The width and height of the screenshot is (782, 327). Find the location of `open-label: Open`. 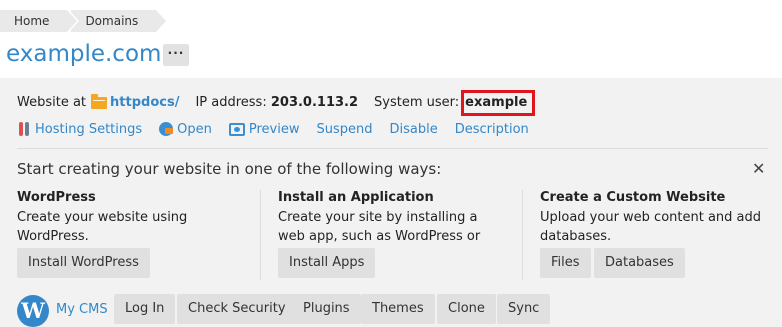

open-label: Open is located at coordinates (194, 129).